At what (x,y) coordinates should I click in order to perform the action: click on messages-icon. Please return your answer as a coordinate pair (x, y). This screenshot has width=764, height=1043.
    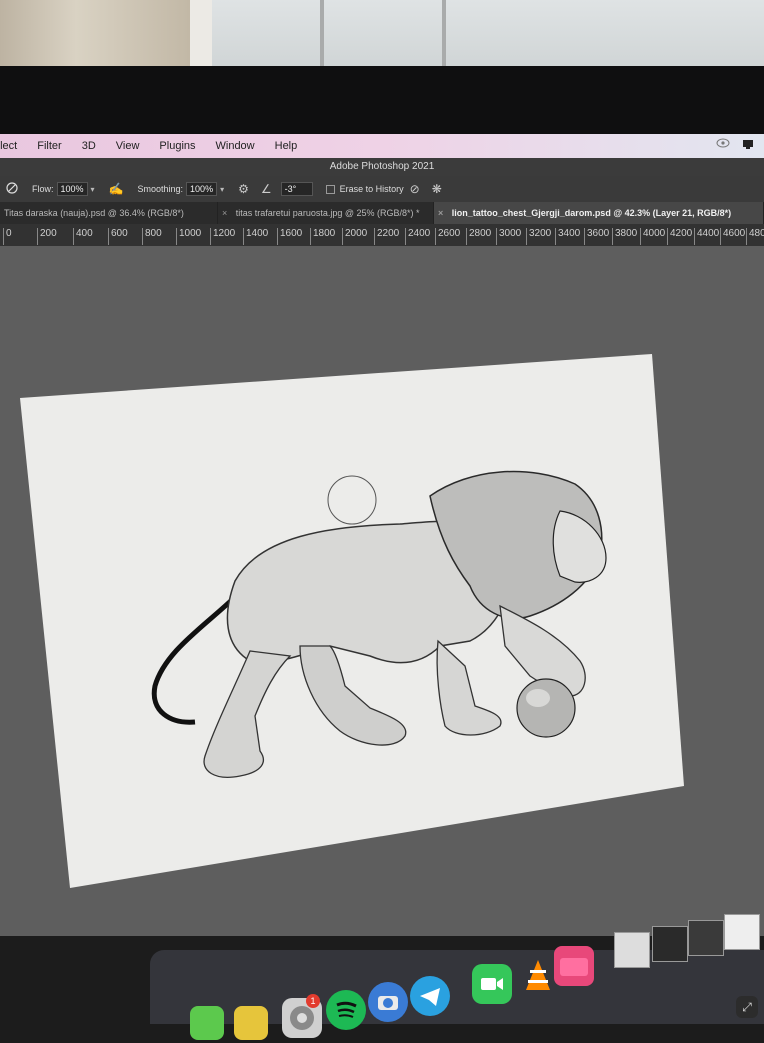
    Looking at the image, I should click on (207, 1023).